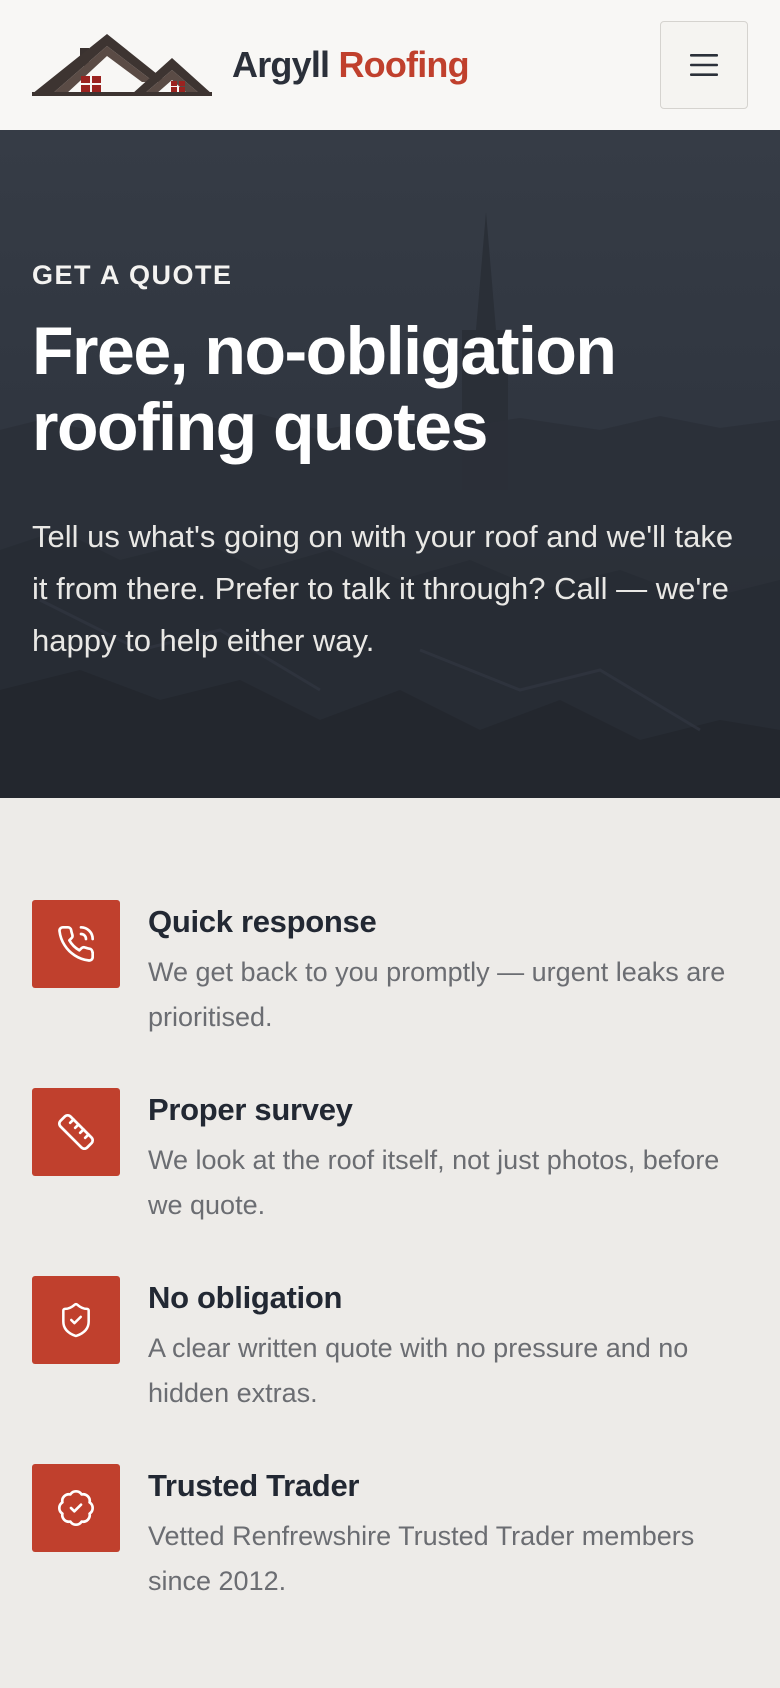 This screenshot has height=1688, width=780. I want to click on brand-accent: Roofing, so click(403, 64).